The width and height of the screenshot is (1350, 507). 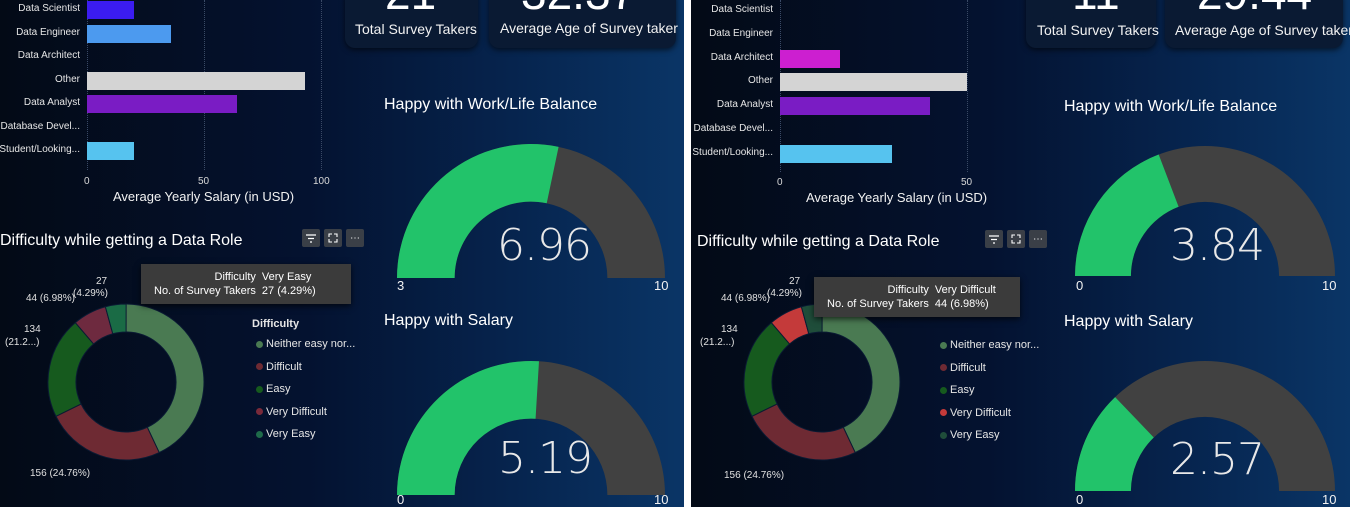 I want to click on card-value: 21, so click(x=410, y=8).